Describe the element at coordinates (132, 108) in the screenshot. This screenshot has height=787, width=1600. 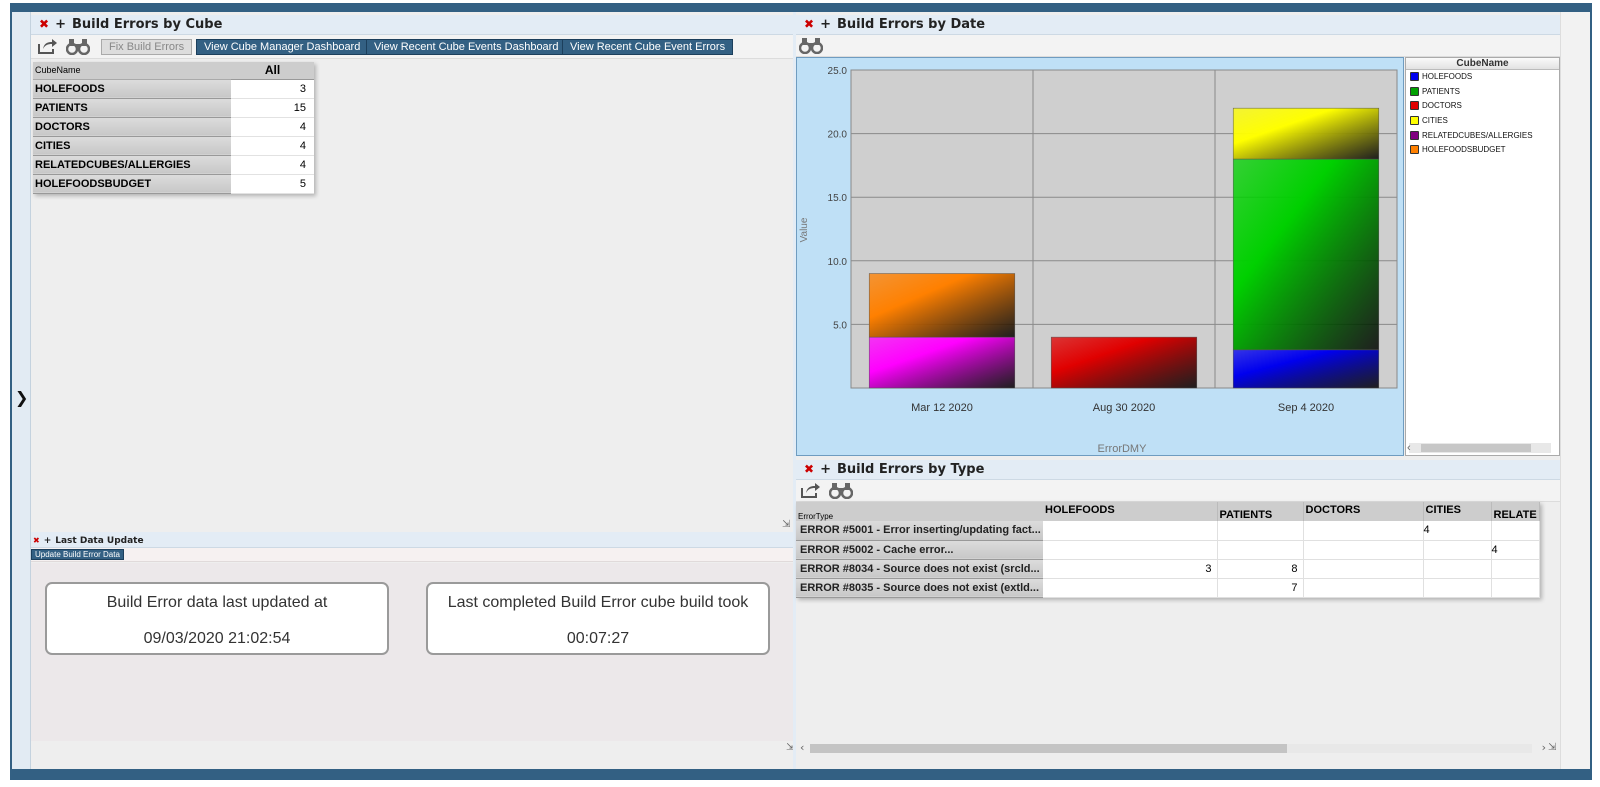
I see `row-label: PATIENTS` at that location.